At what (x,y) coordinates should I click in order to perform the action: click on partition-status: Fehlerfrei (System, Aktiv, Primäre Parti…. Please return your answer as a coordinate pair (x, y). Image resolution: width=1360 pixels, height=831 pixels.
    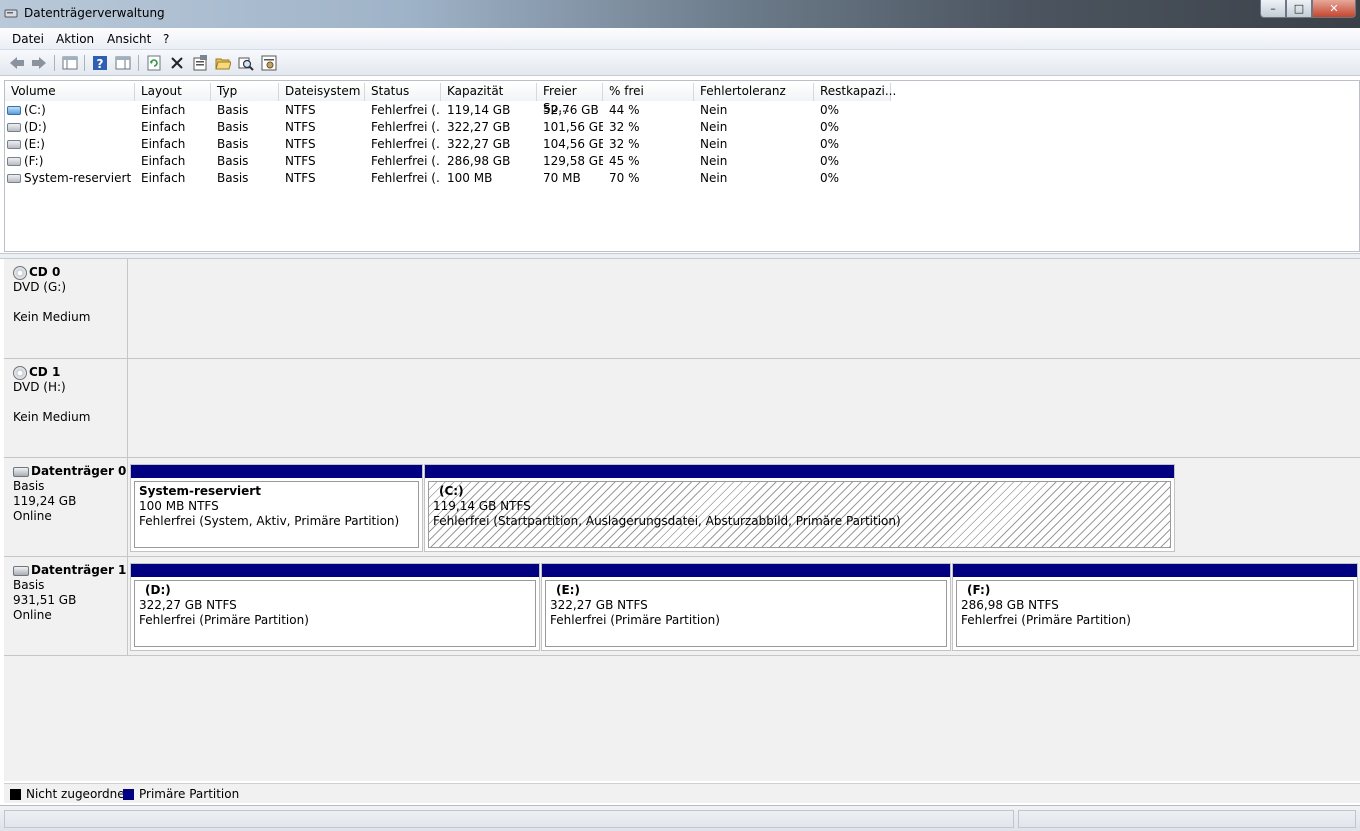
    Looking at the image, I should click on (269, 521).